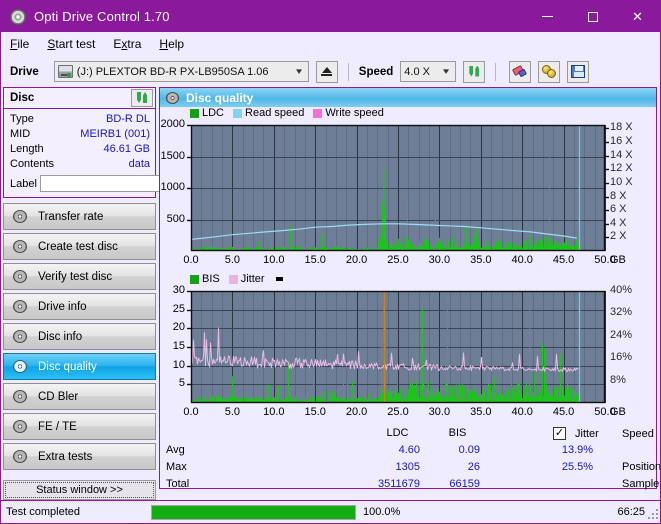  What do you see at coordinates (641, 484) in the screenshot?
I see `stats-samples-label: Samples` at bounding box center [641, 484].